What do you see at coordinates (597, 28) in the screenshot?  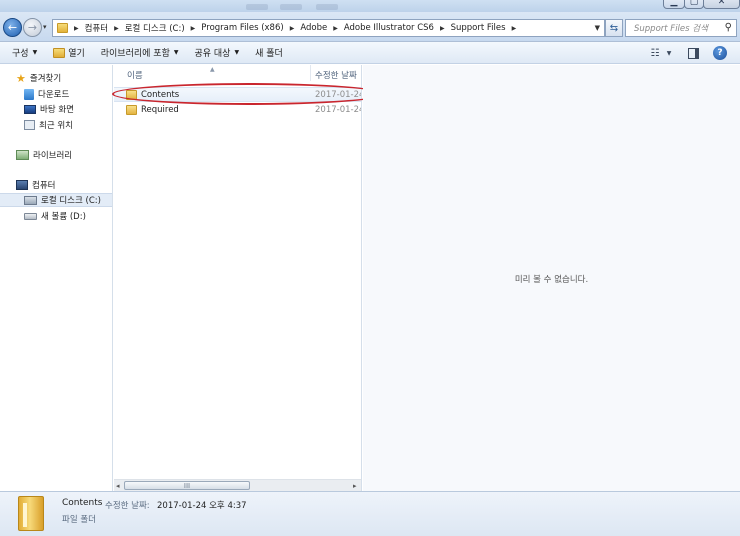 I see `address-history-dropdown: ▼` at bounding box center [597, 28].